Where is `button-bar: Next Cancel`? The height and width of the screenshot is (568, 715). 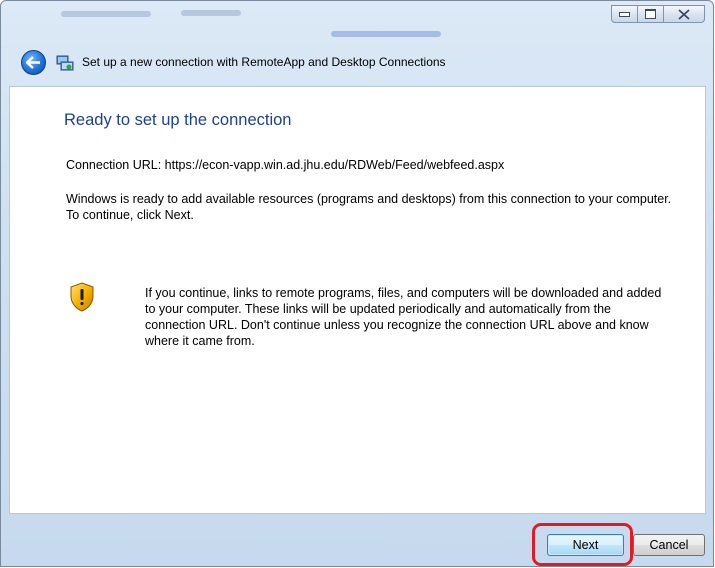 button-bar: Next Cancel is located at coordinates (357, 543).